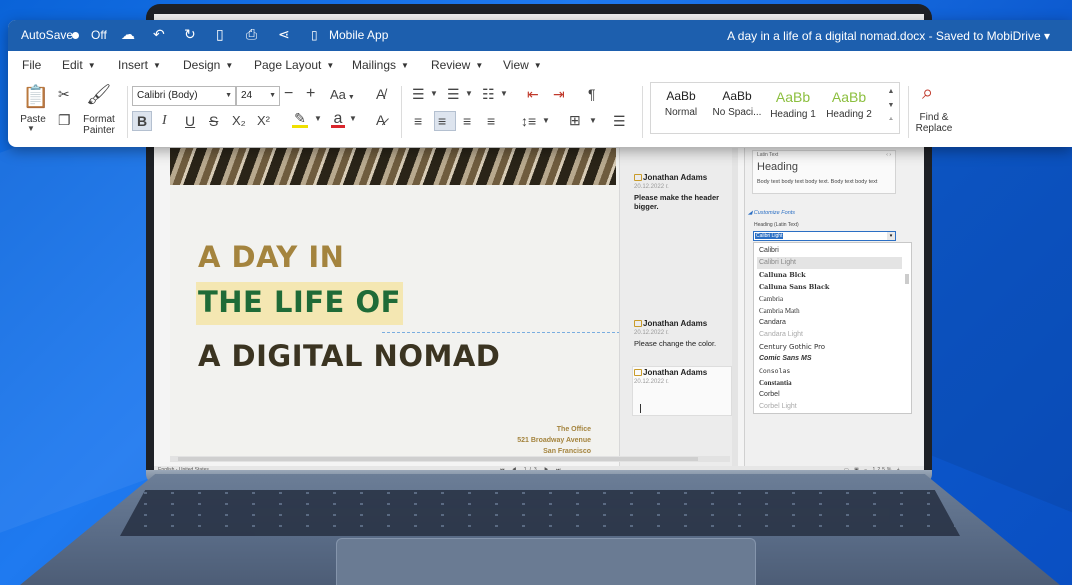 The width and height of the screenshot is (1072, 585). What do you see at coordinates (220, 34) in the screenshot?
I see `new-document-icon: ▯` at bounding box center [220, 34].